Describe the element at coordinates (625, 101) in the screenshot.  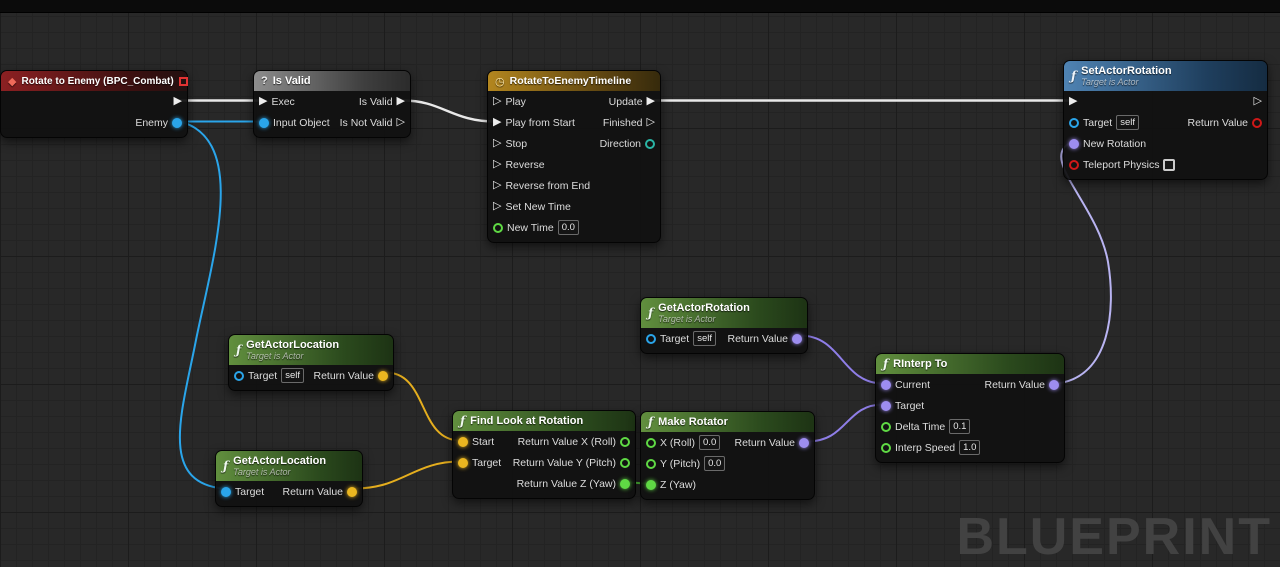
I see `pin-label: Update` at that location.